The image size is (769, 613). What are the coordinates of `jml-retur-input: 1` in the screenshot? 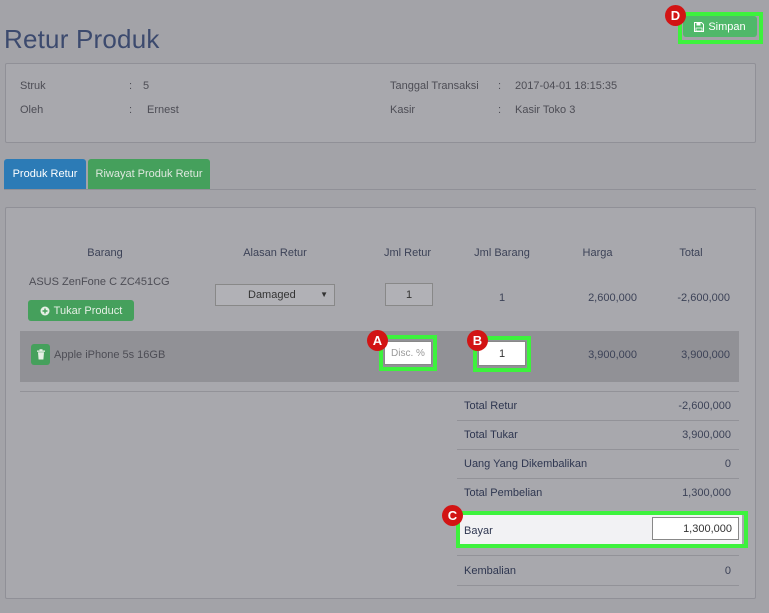 It's located at (409, 294).